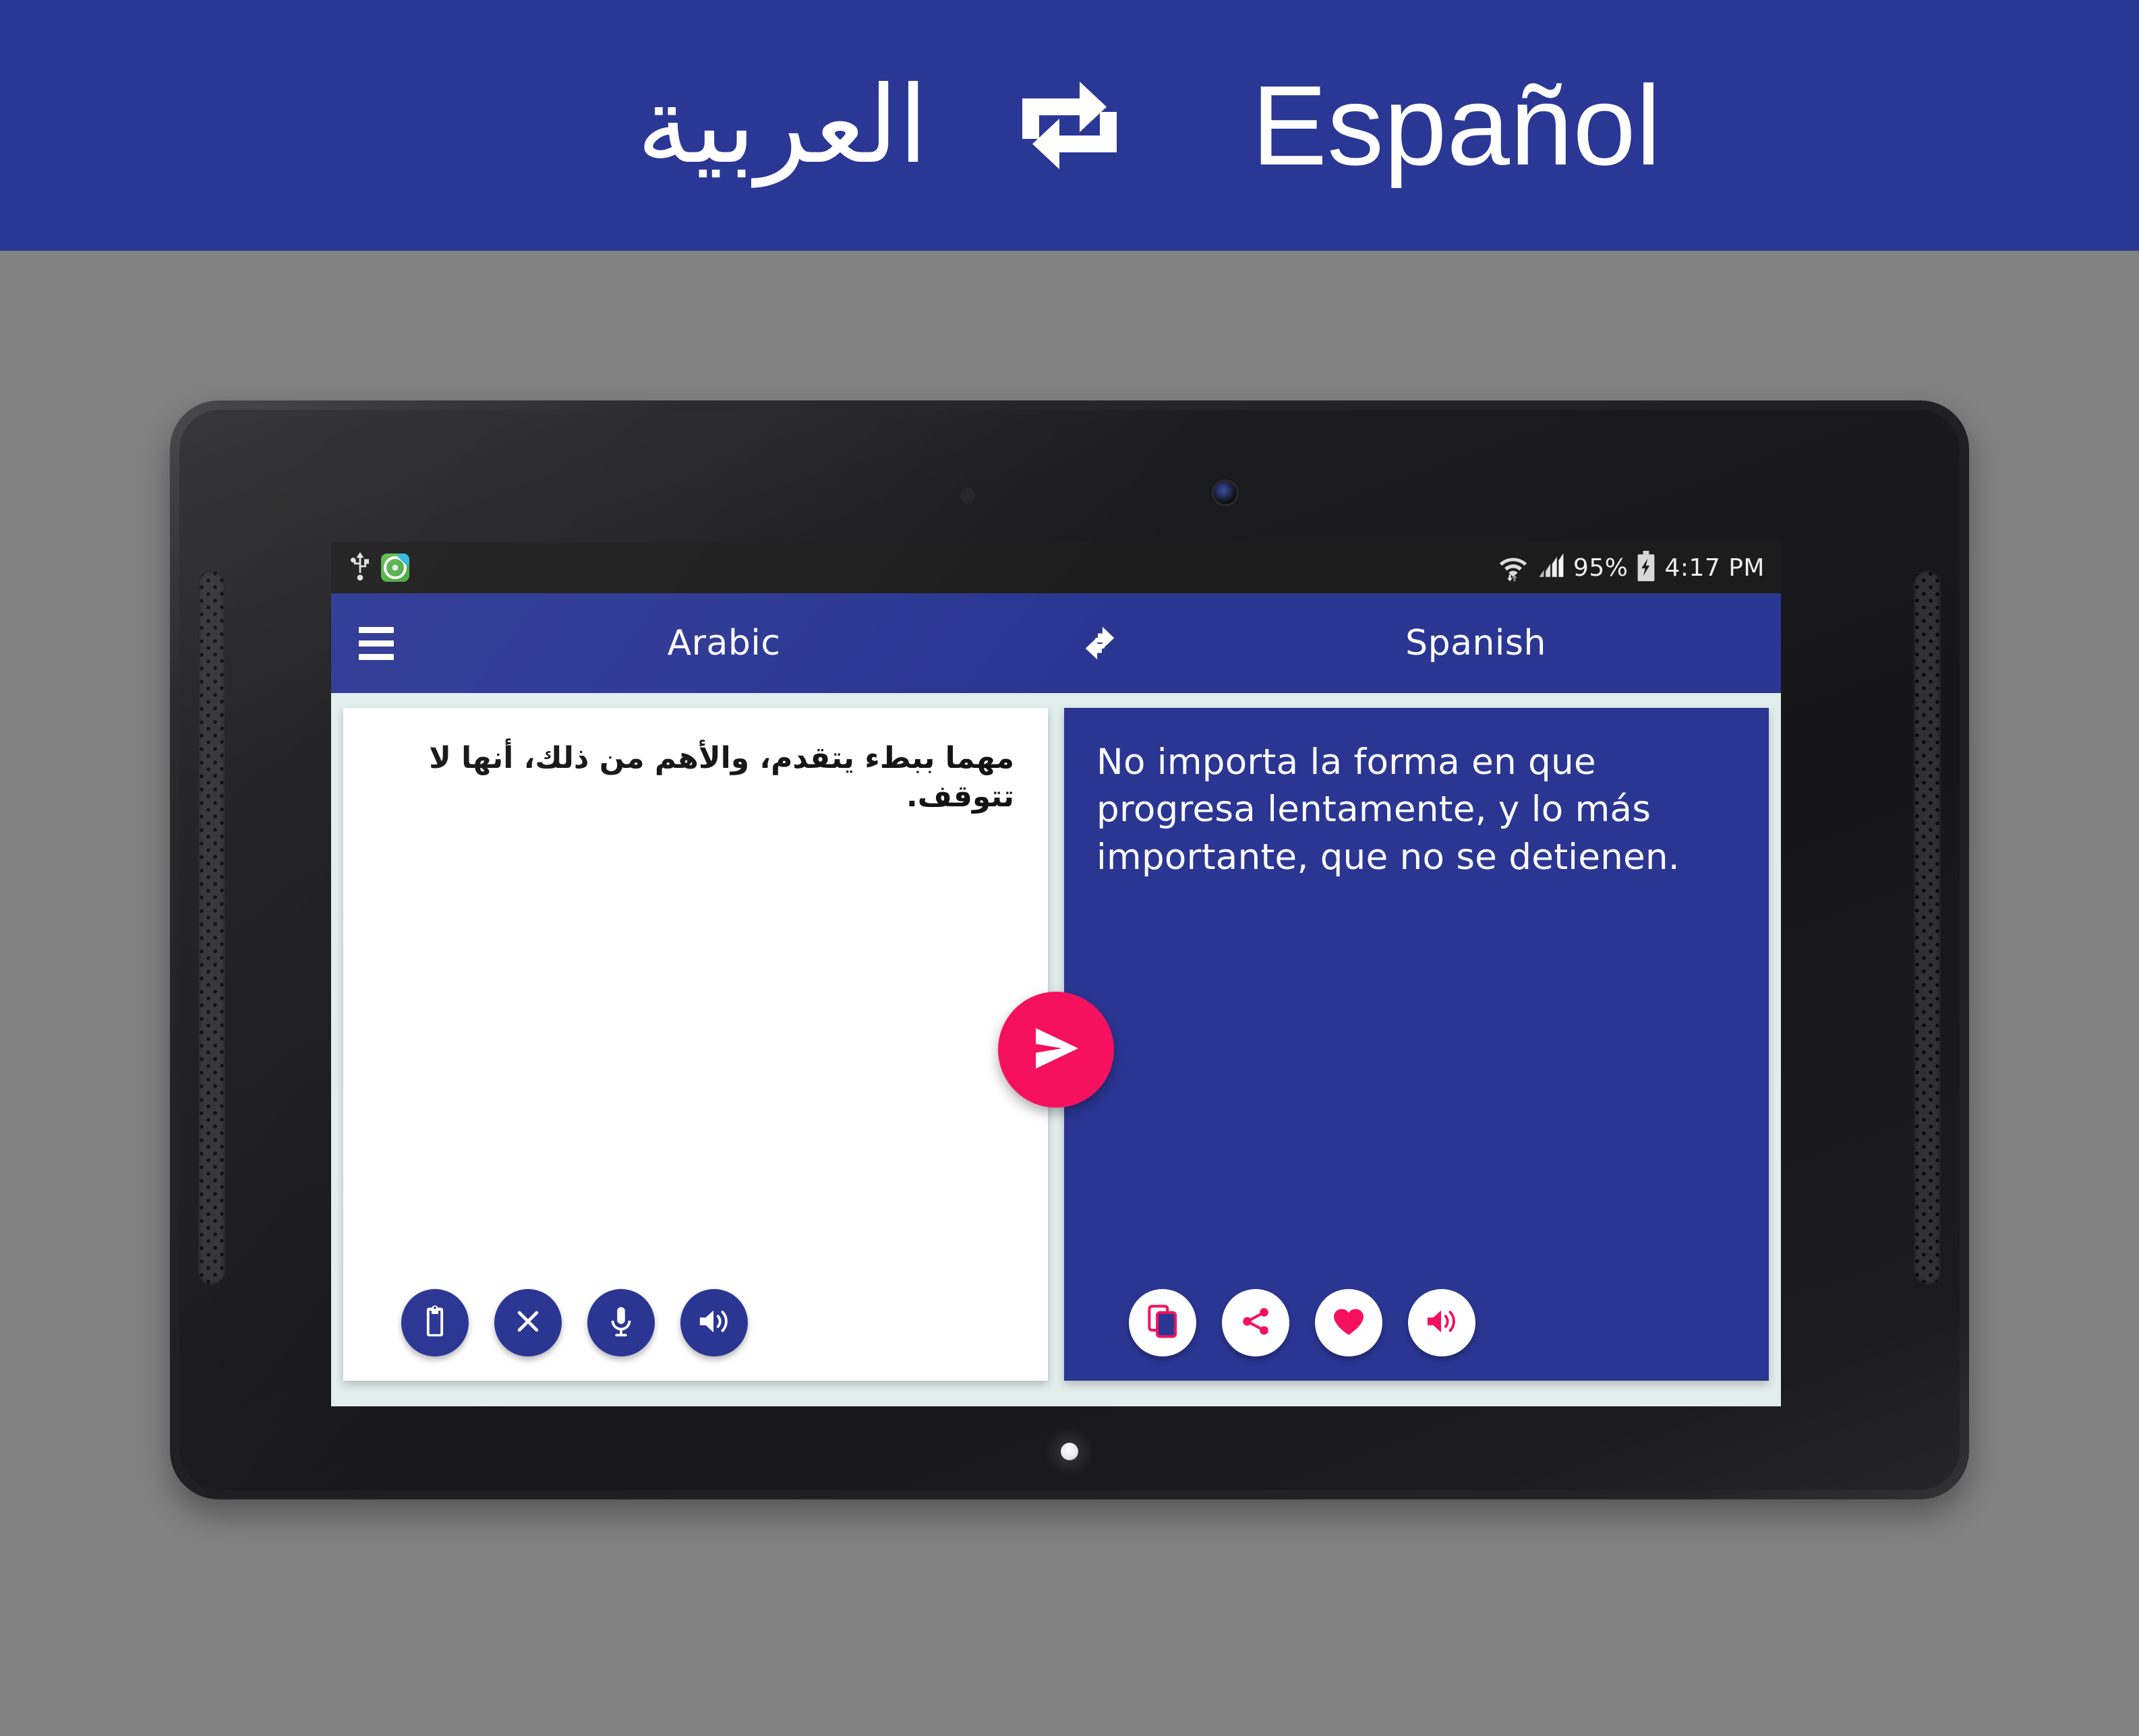  What do you see at coordinates (782, 125) in the screenshot?
I see `promo-source-language: العربية` at bounding box center [782, 125].